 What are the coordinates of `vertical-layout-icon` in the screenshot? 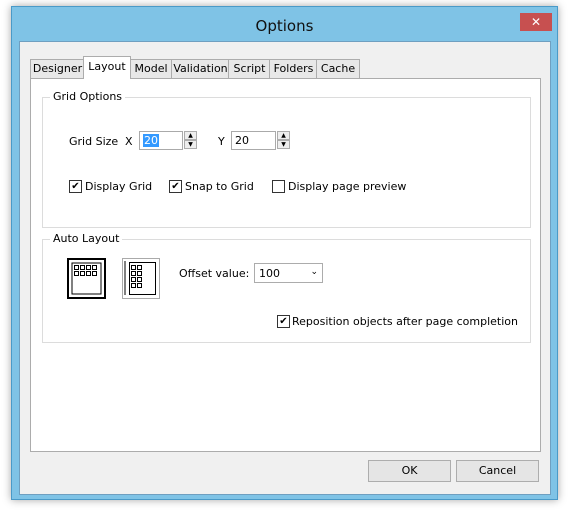 It's located at (141, 278).